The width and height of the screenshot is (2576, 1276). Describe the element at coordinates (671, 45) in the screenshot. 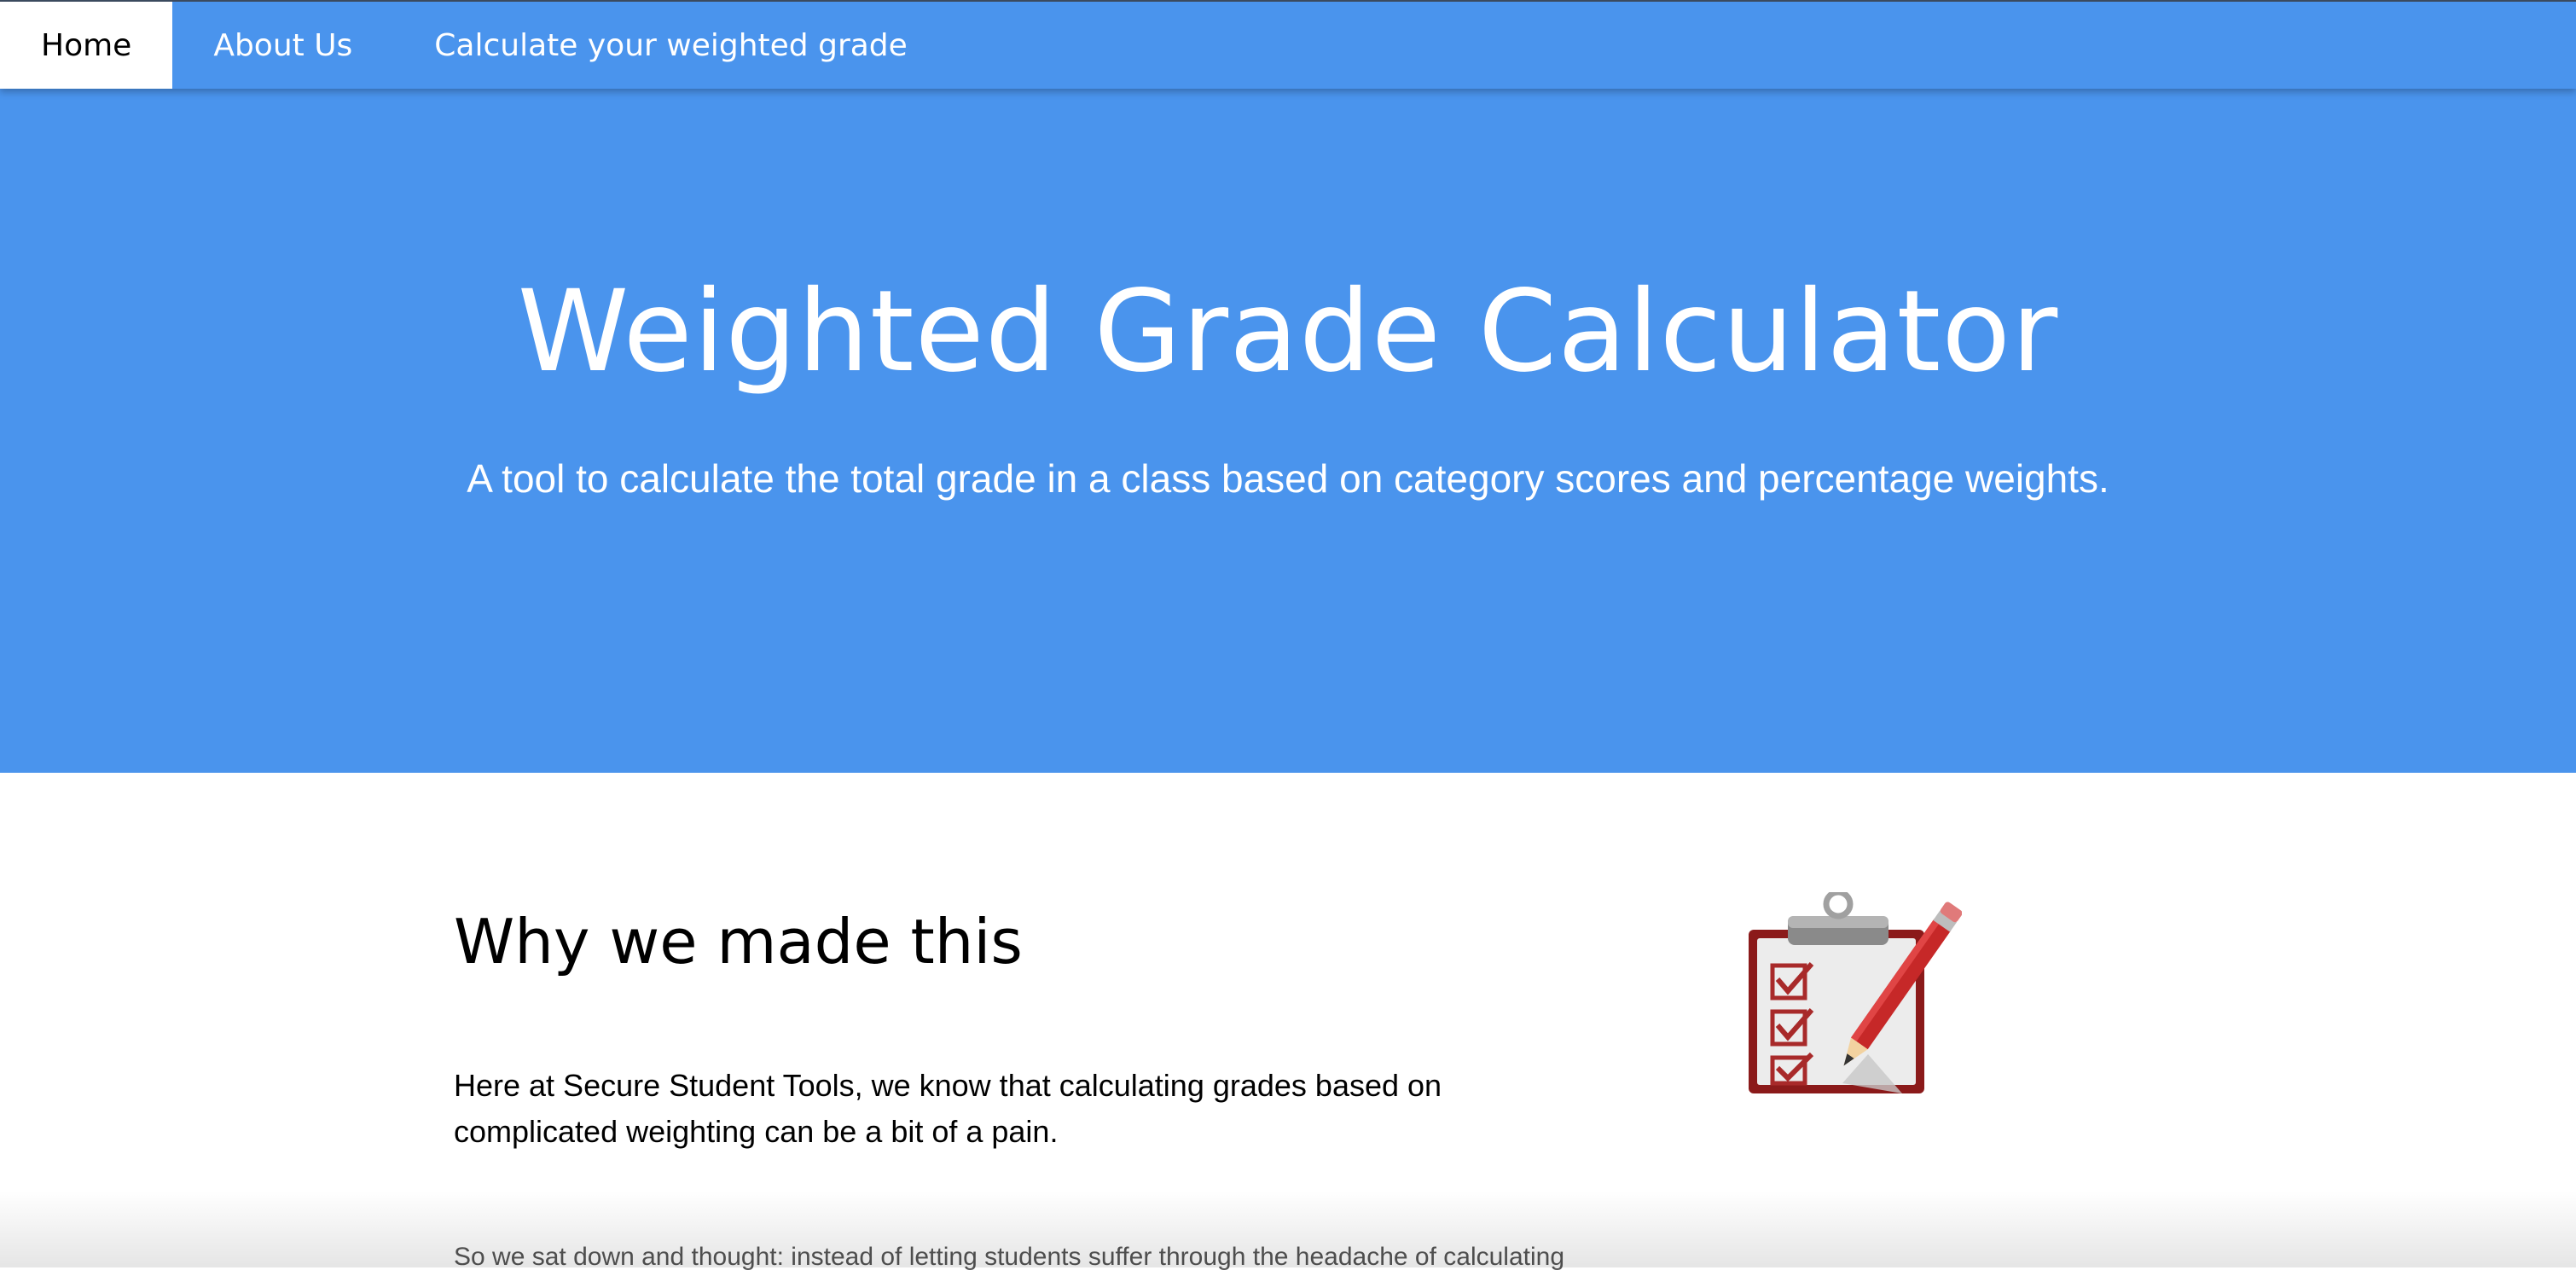

I see `nav-calculate-link: Calculate your weighted grade` at that location.